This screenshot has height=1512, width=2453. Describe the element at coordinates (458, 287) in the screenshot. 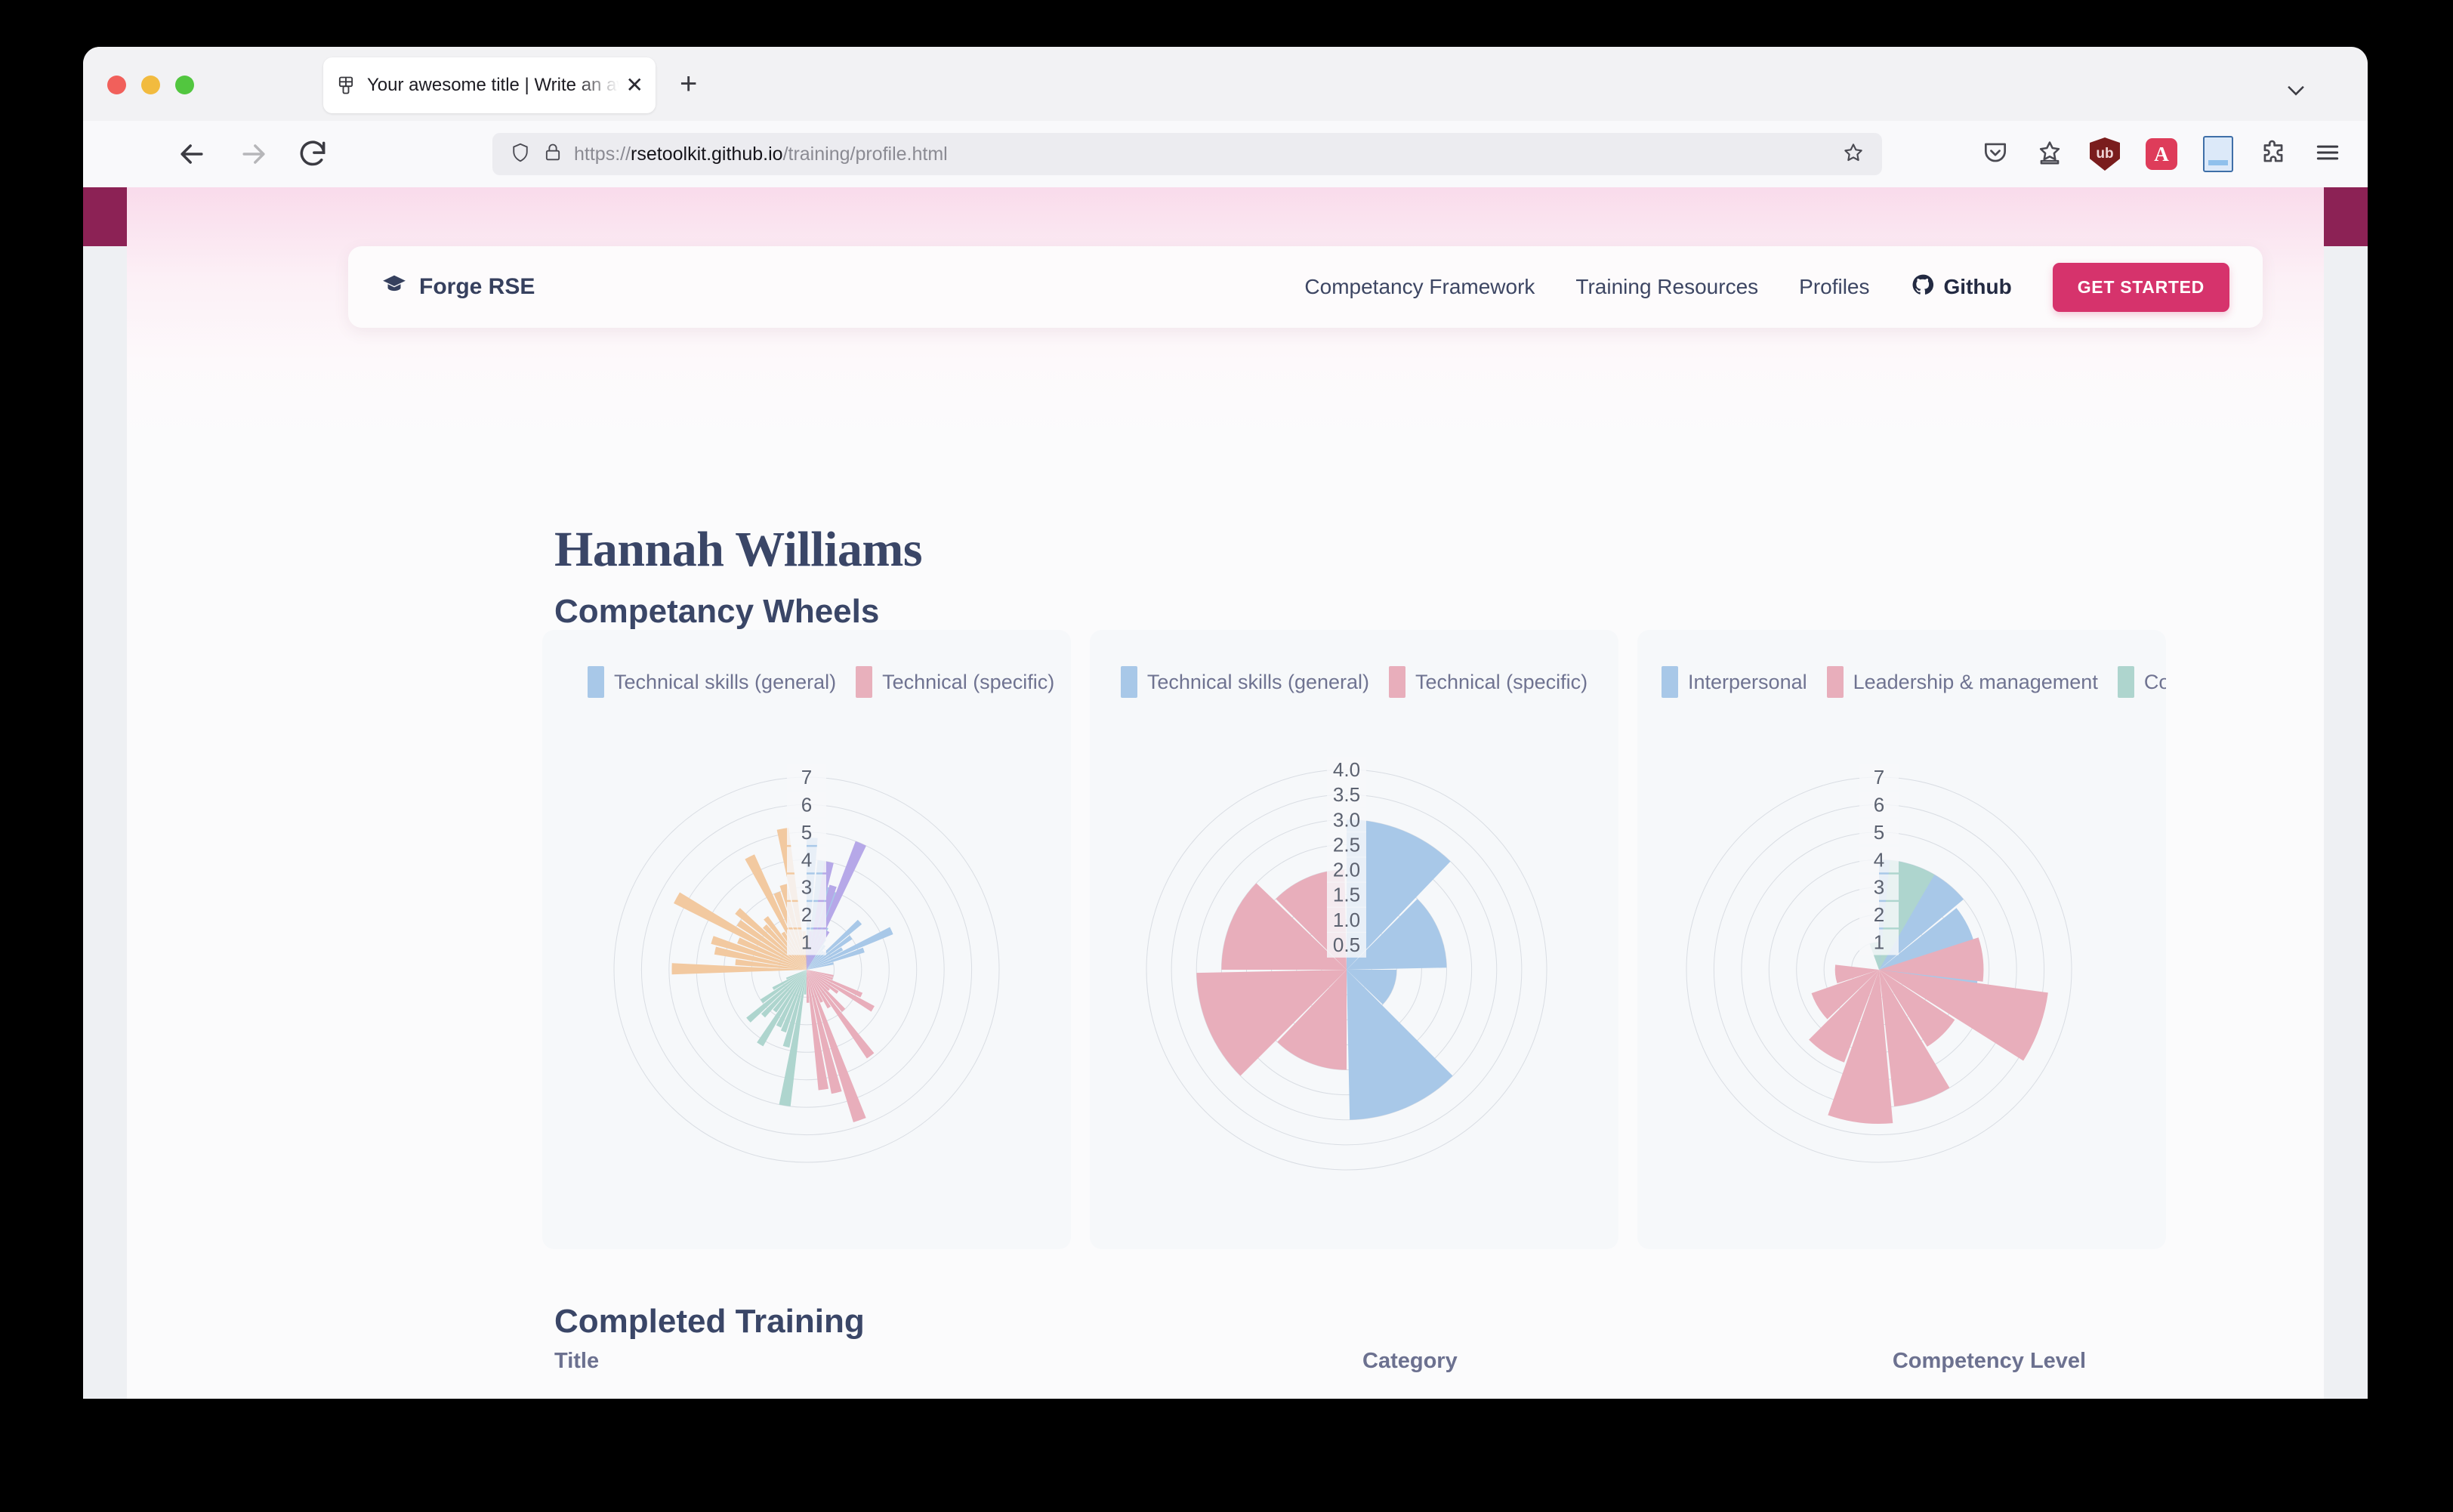

I see `brand-logo: Forge RSE` at that location.